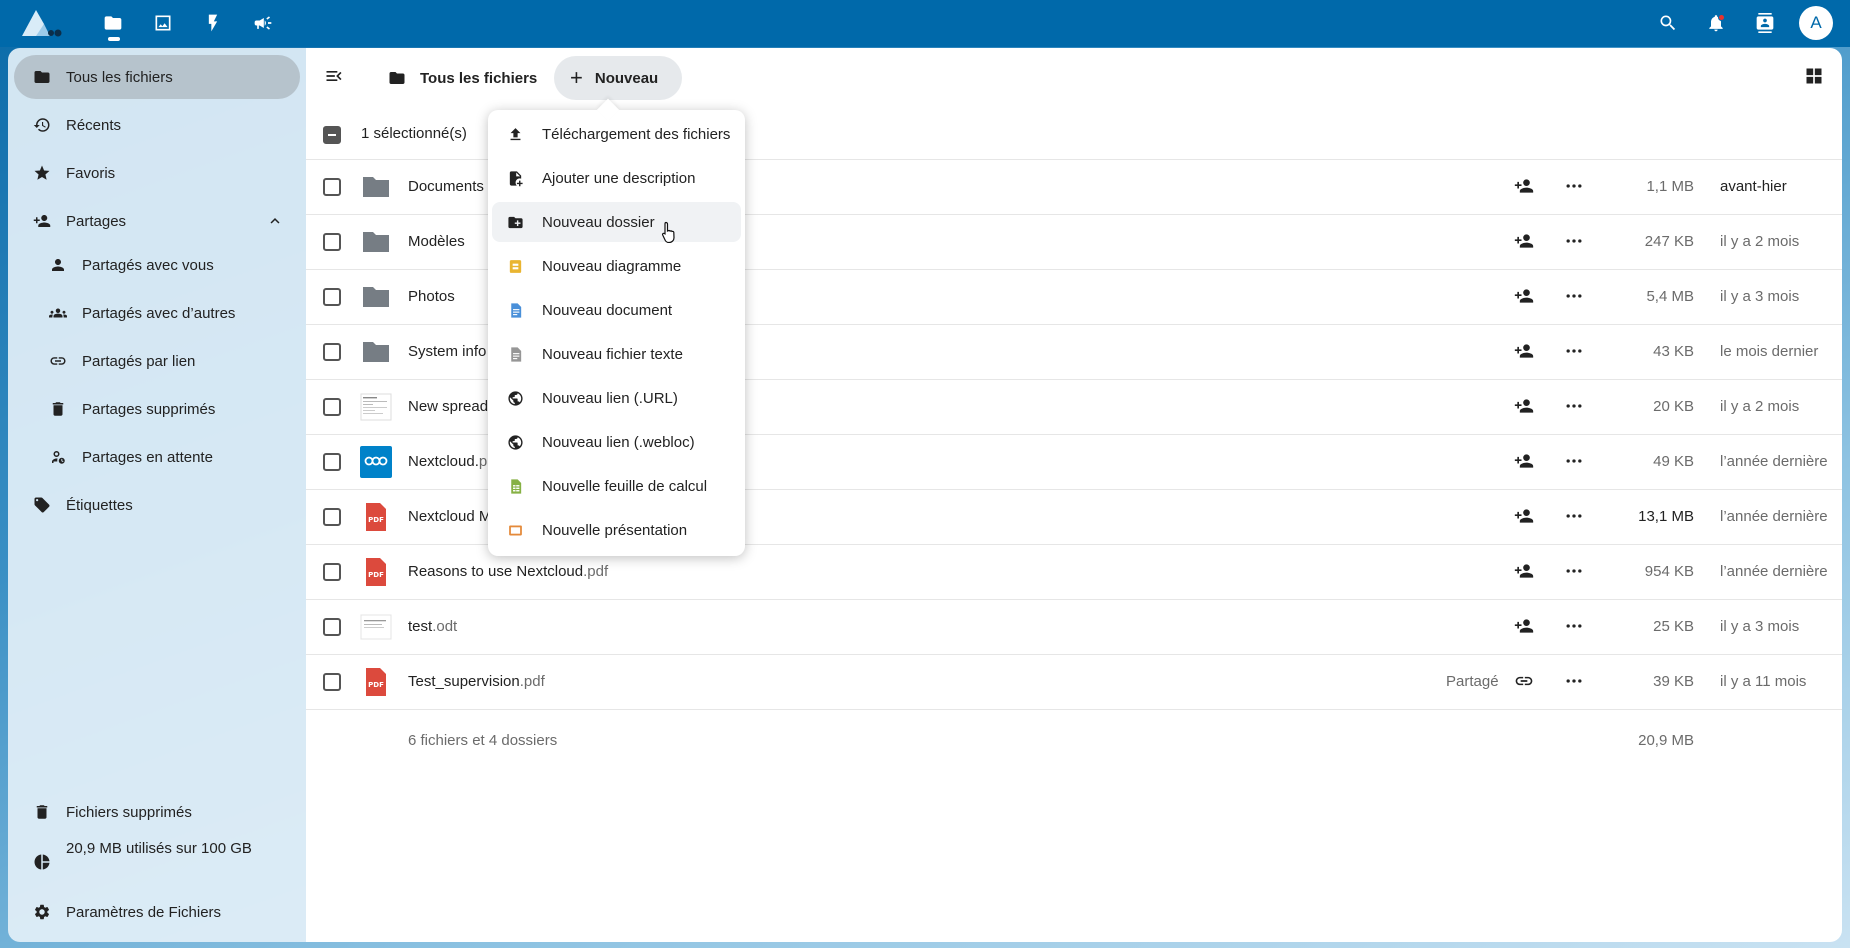  I want to click on photos-icon, so click(163, 23).